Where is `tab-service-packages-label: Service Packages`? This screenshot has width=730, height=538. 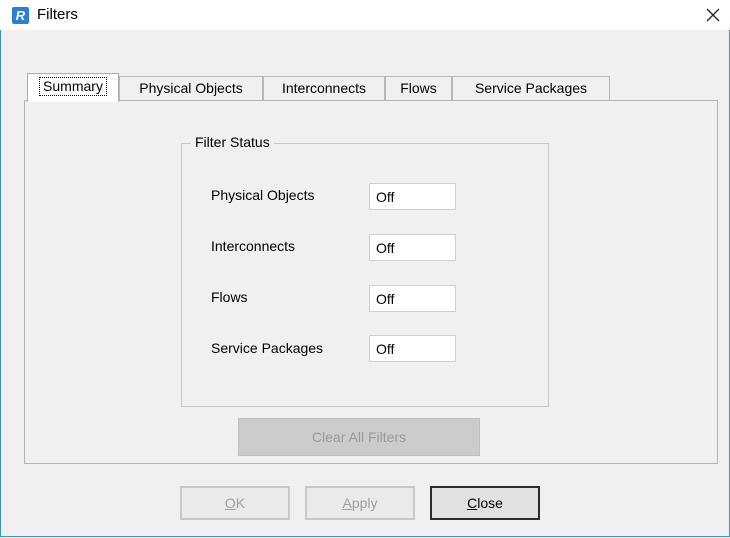 tab-service-packages-label: Service Packages is located at coordinates (531, 88).